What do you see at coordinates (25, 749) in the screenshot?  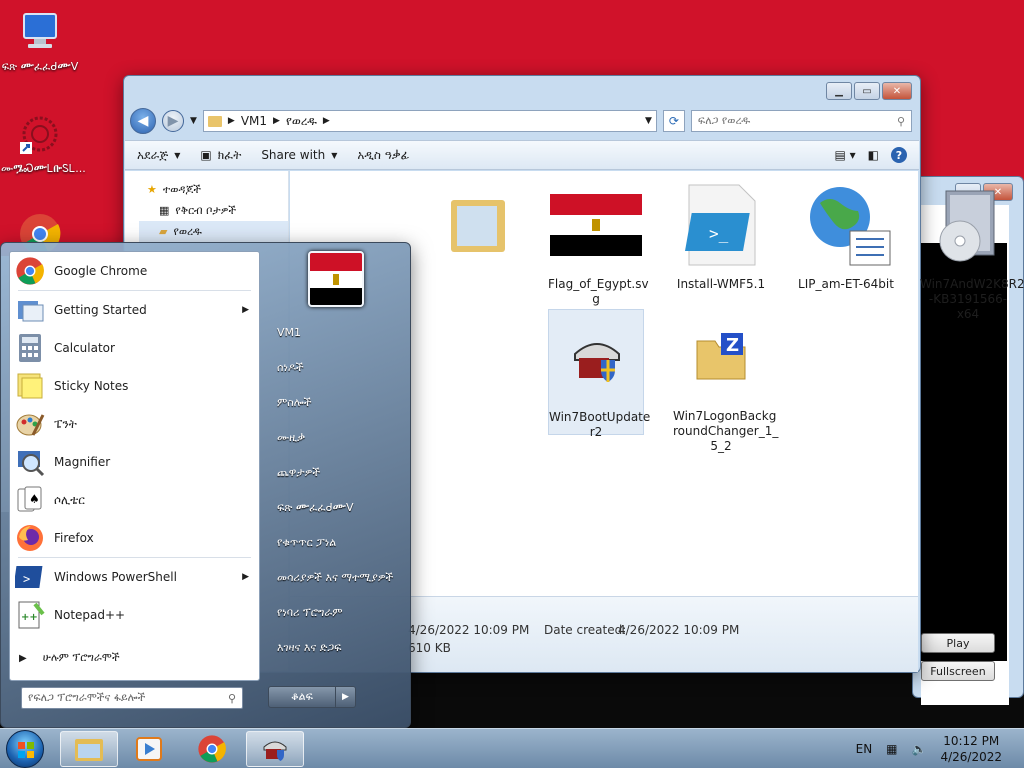 I see `start-button` at bounding box center [25, 749].